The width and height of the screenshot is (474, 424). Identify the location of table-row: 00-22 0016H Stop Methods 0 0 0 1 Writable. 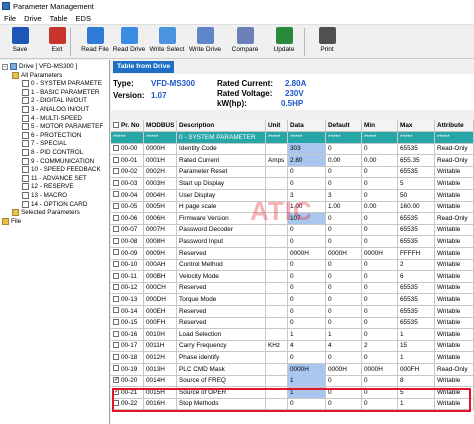
(292, 404).